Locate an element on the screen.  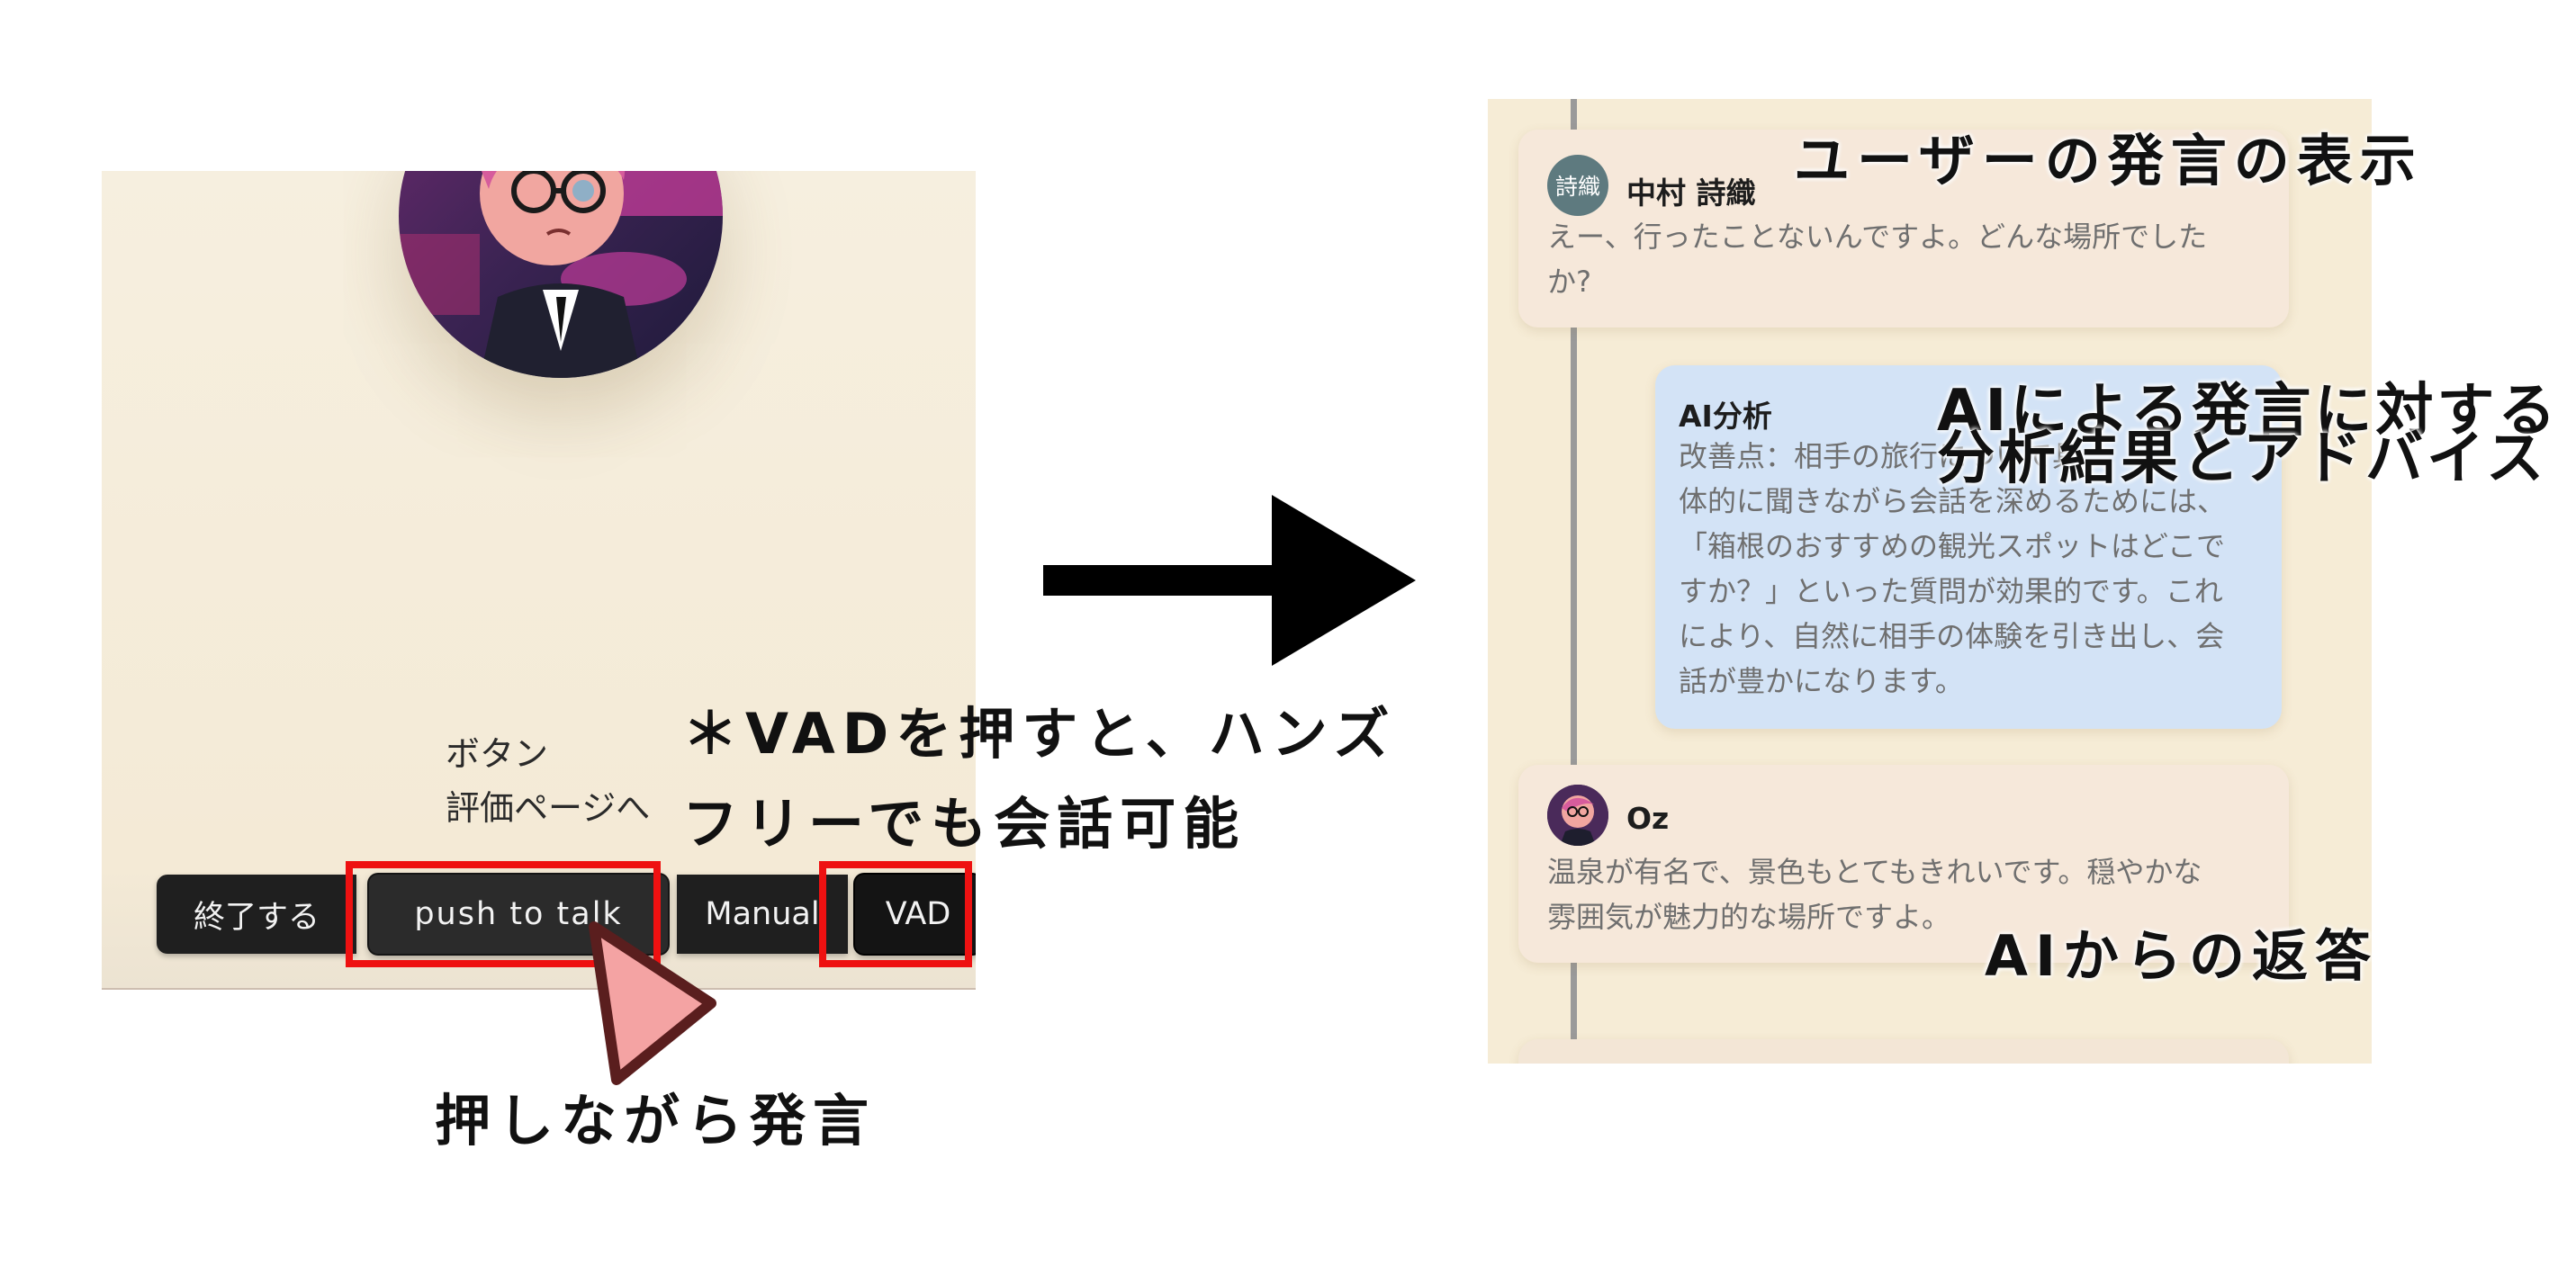
user-name: 中村 詩織 is located at coordinates (1691, 193).